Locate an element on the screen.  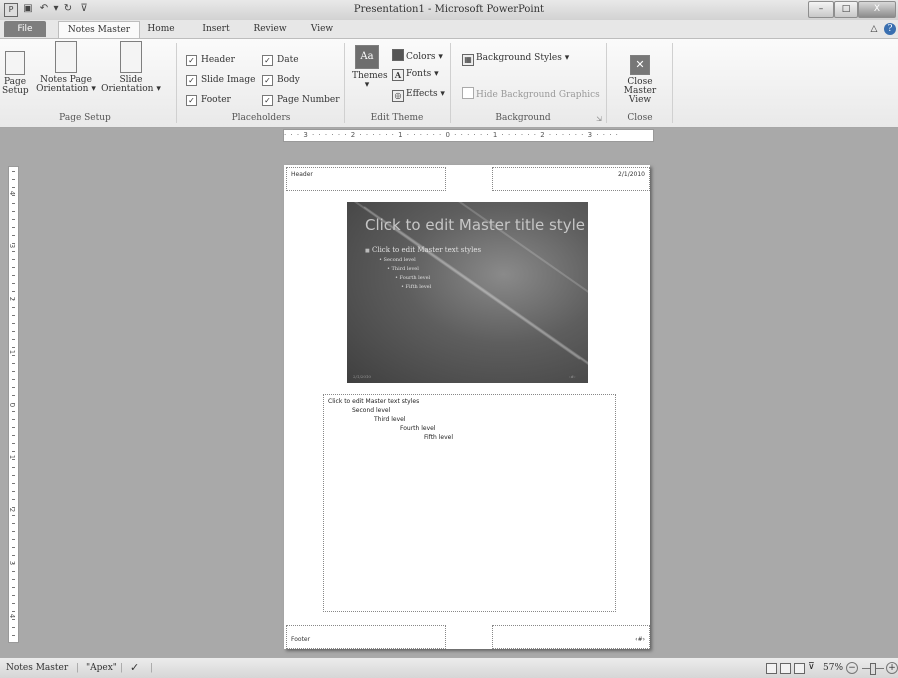
colors-button: Colors ▾ is located at coordinates (417, 55).